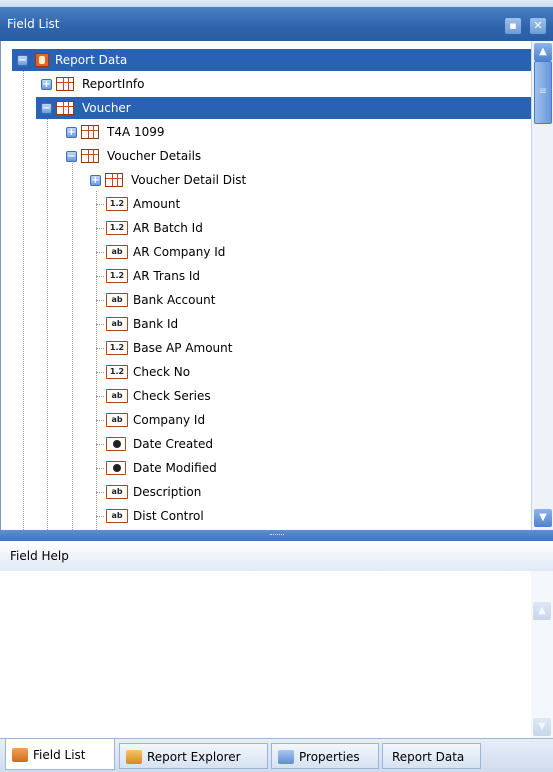 The height and width of the screenshot is (772, 553). I want to click on tree-node-label: Voucher Details, so click(154, 156).